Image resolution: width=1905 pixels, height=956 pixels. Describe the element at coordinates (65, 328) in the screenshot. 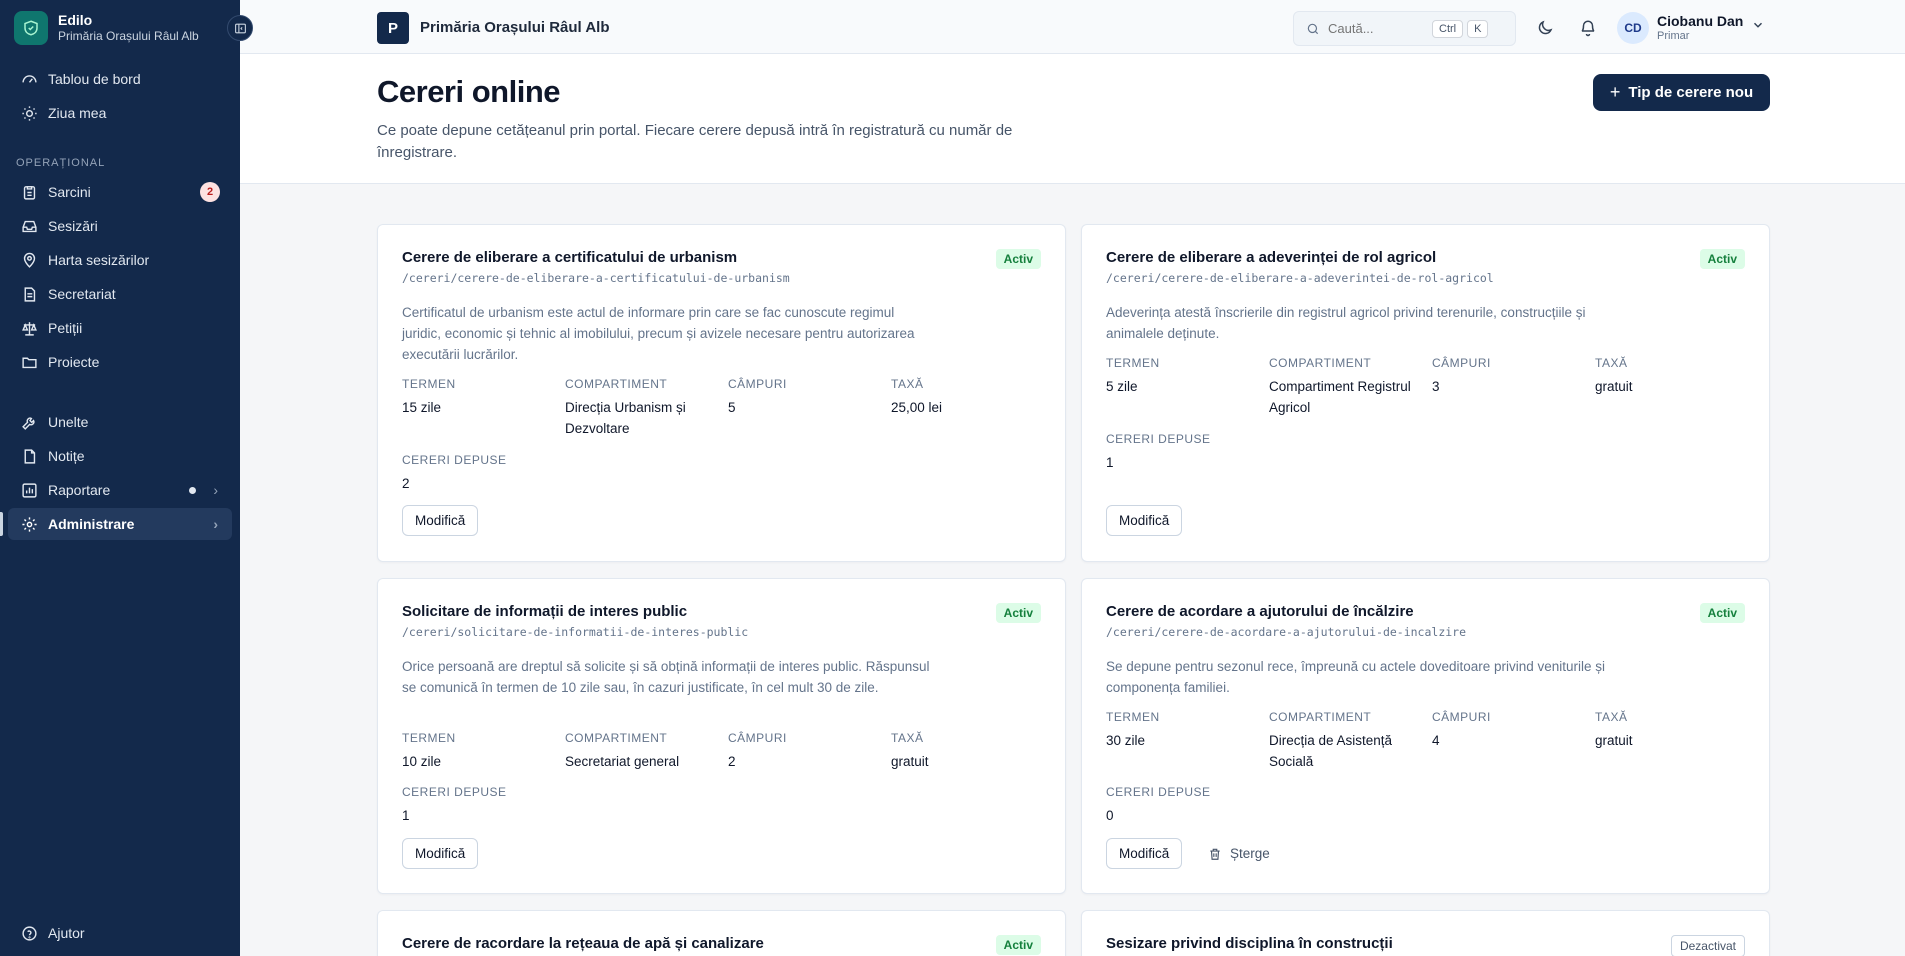

I see `sidebar-item-label: Petiții` at that location.